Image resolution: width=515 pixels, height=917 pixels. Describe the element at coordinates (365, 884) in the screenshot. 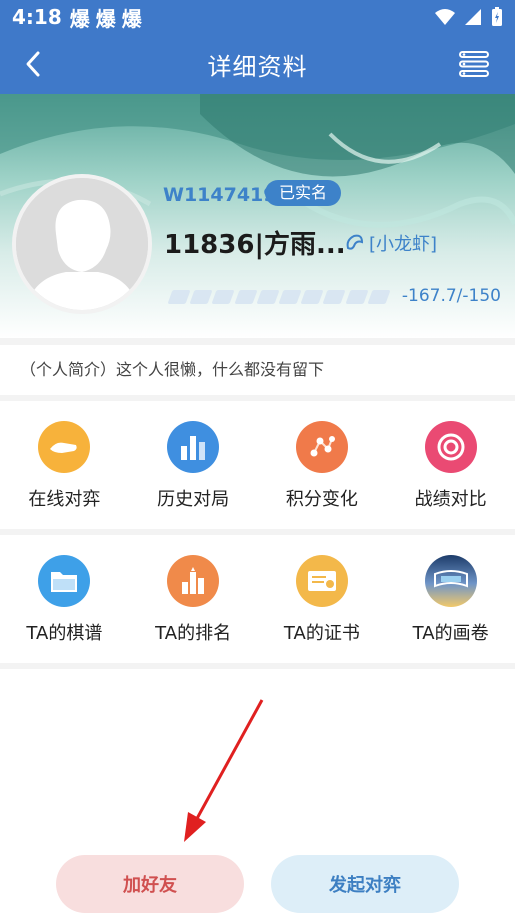

I see `start-game-button: 发起对弈` at that location.